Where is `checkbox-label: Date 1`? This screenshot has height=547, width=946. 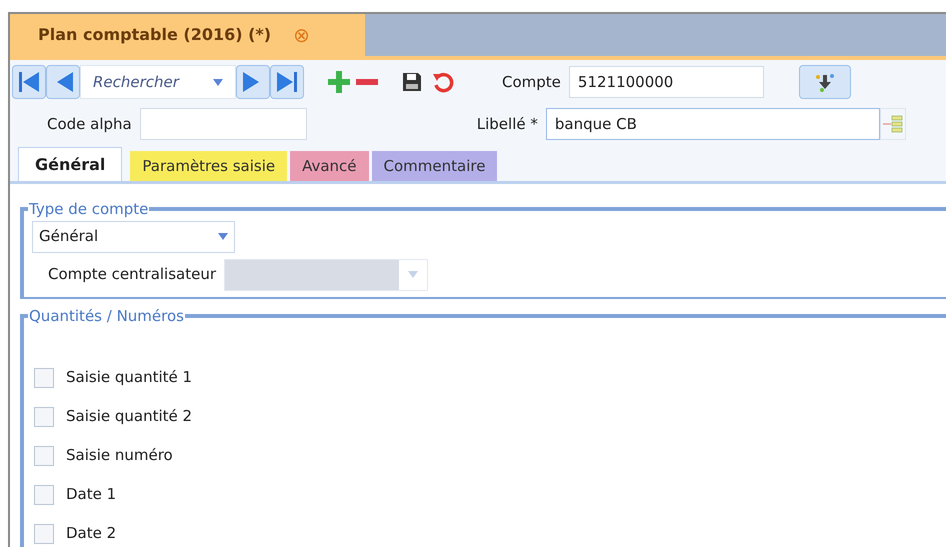
checkbox-label: Date 1 is located at coordinates (91, 495).